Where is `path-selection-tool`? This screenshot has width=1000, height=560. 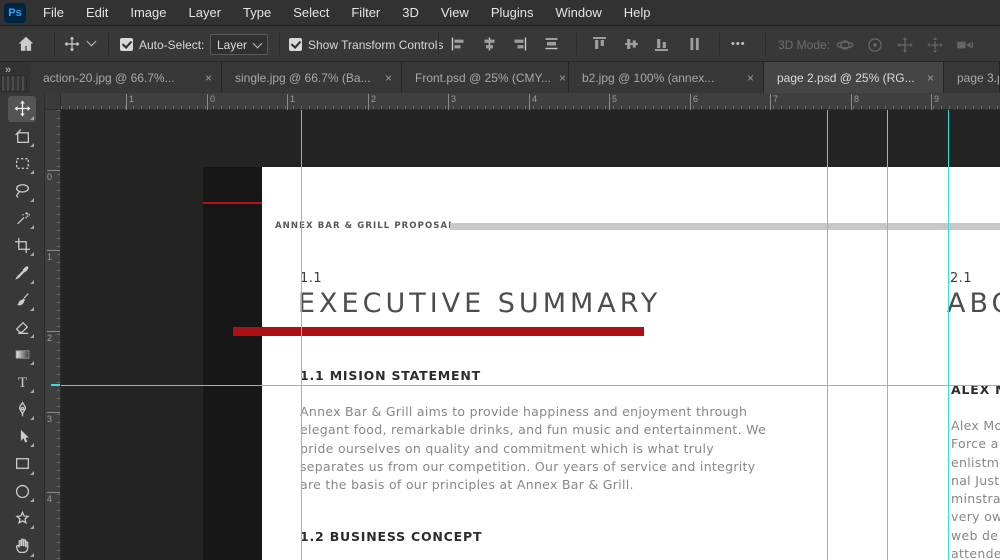
path-selection-tool is located at coordinates (22, 437).